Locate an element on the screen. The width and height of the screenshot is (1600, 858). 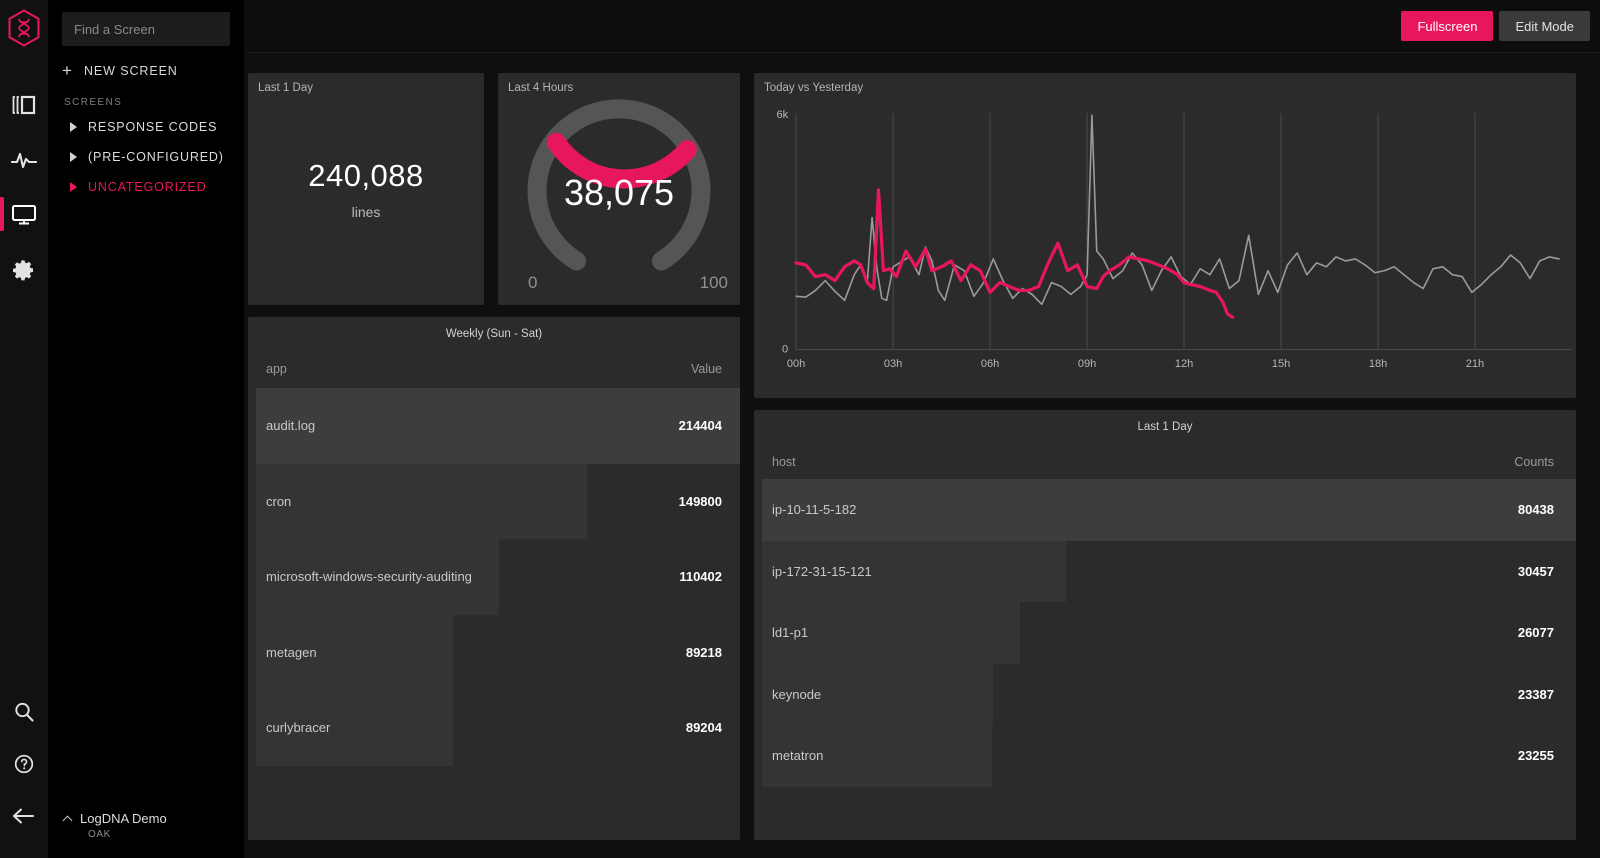
search-icon is located at coordinates (24, 712).